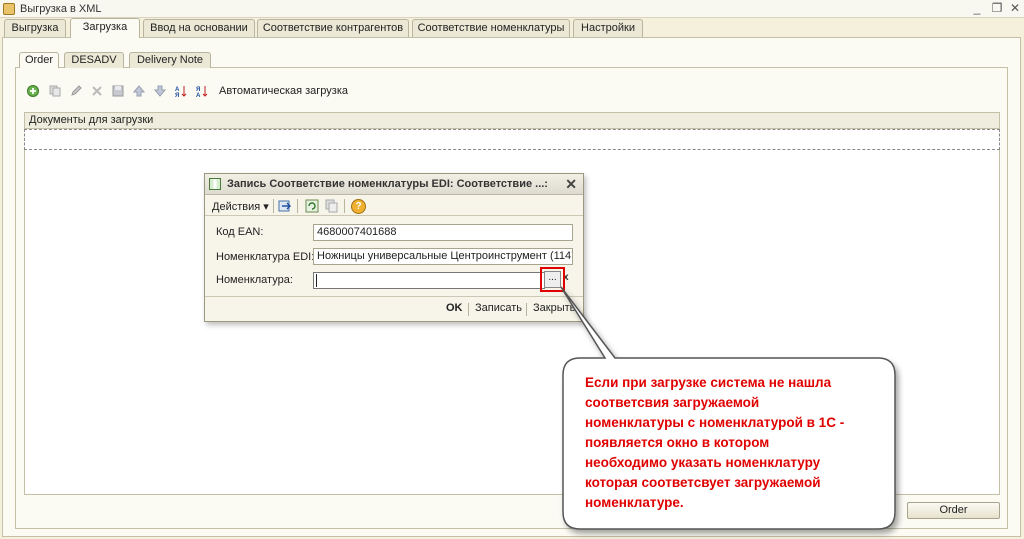 The width and height of the screenshot is (1024, 539). Describe the element at coordinates (76, 91) in the screenshot. I see `edit-icon` at that location.